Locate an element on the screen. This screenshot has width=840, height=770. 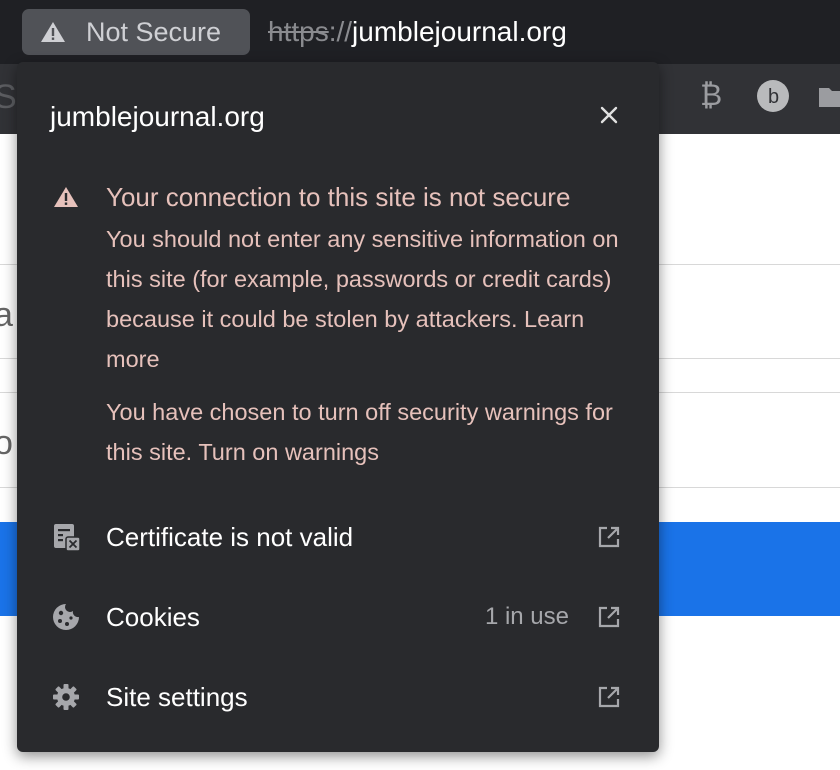
cookie-icon is located at coordinates (66, 617).